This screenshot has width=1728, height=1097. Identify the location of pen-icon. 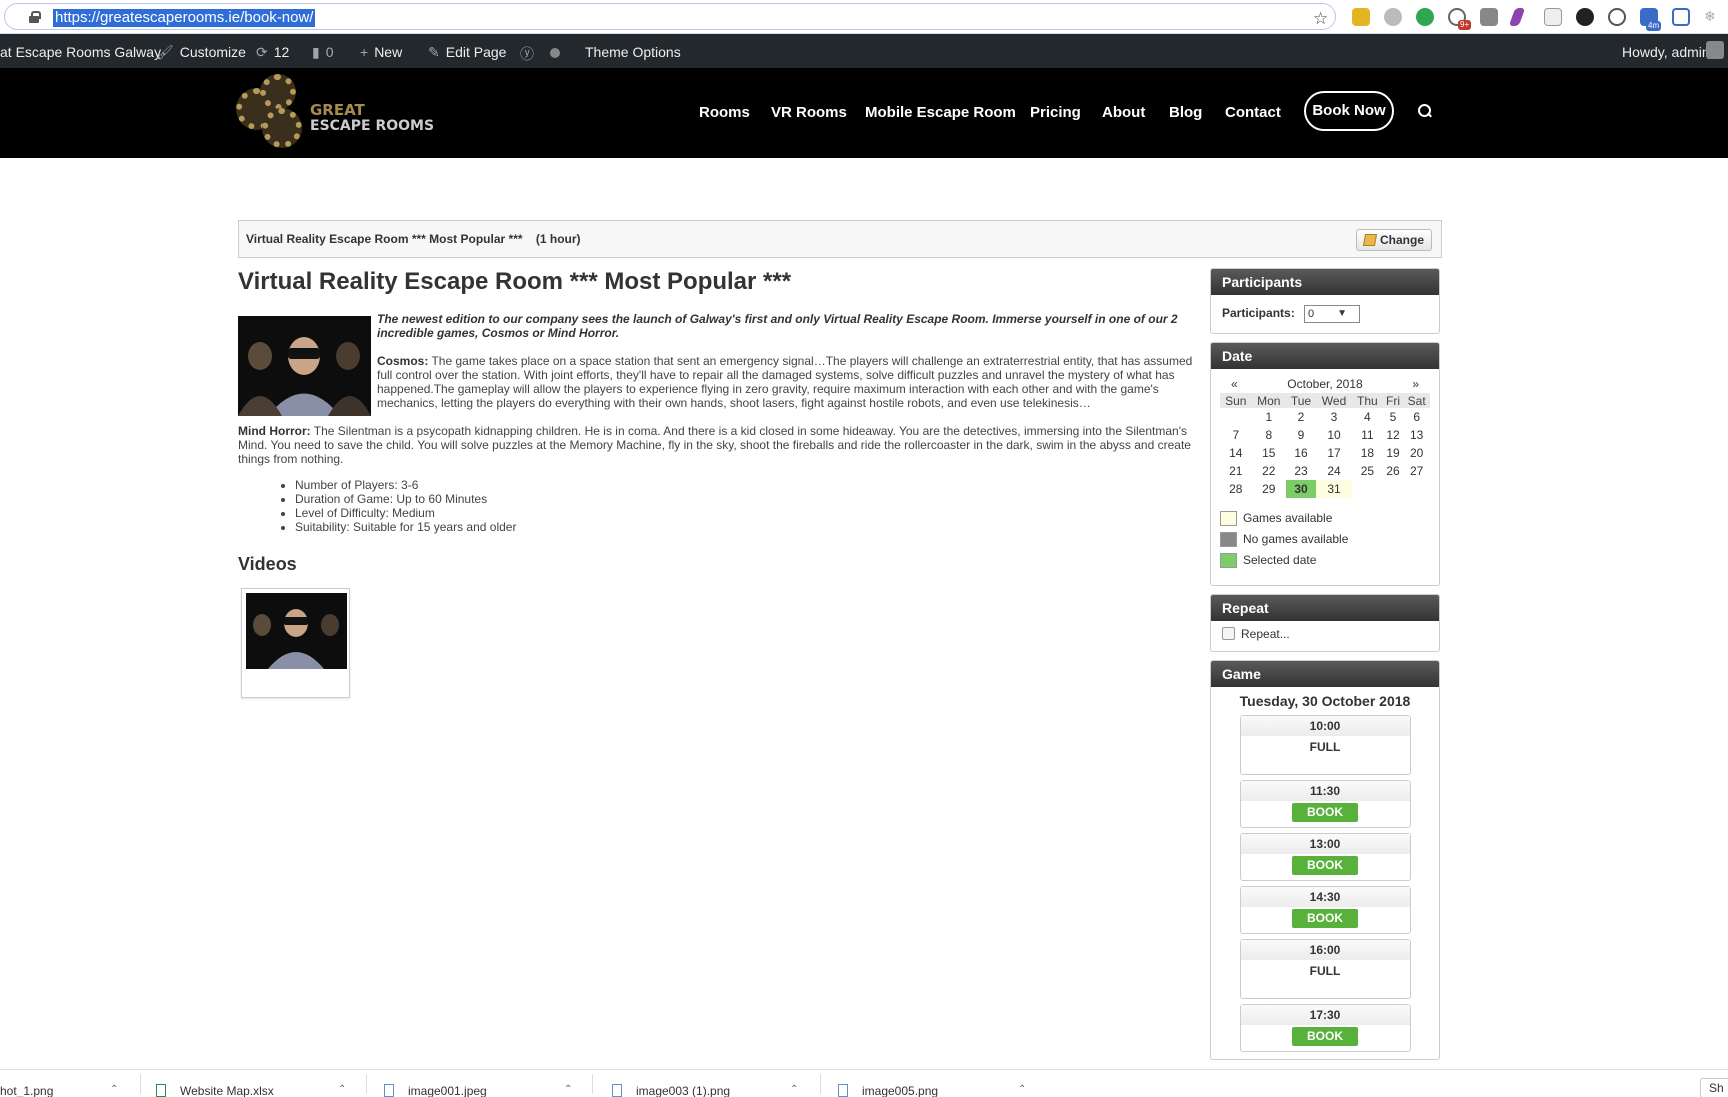
(1517, 17).